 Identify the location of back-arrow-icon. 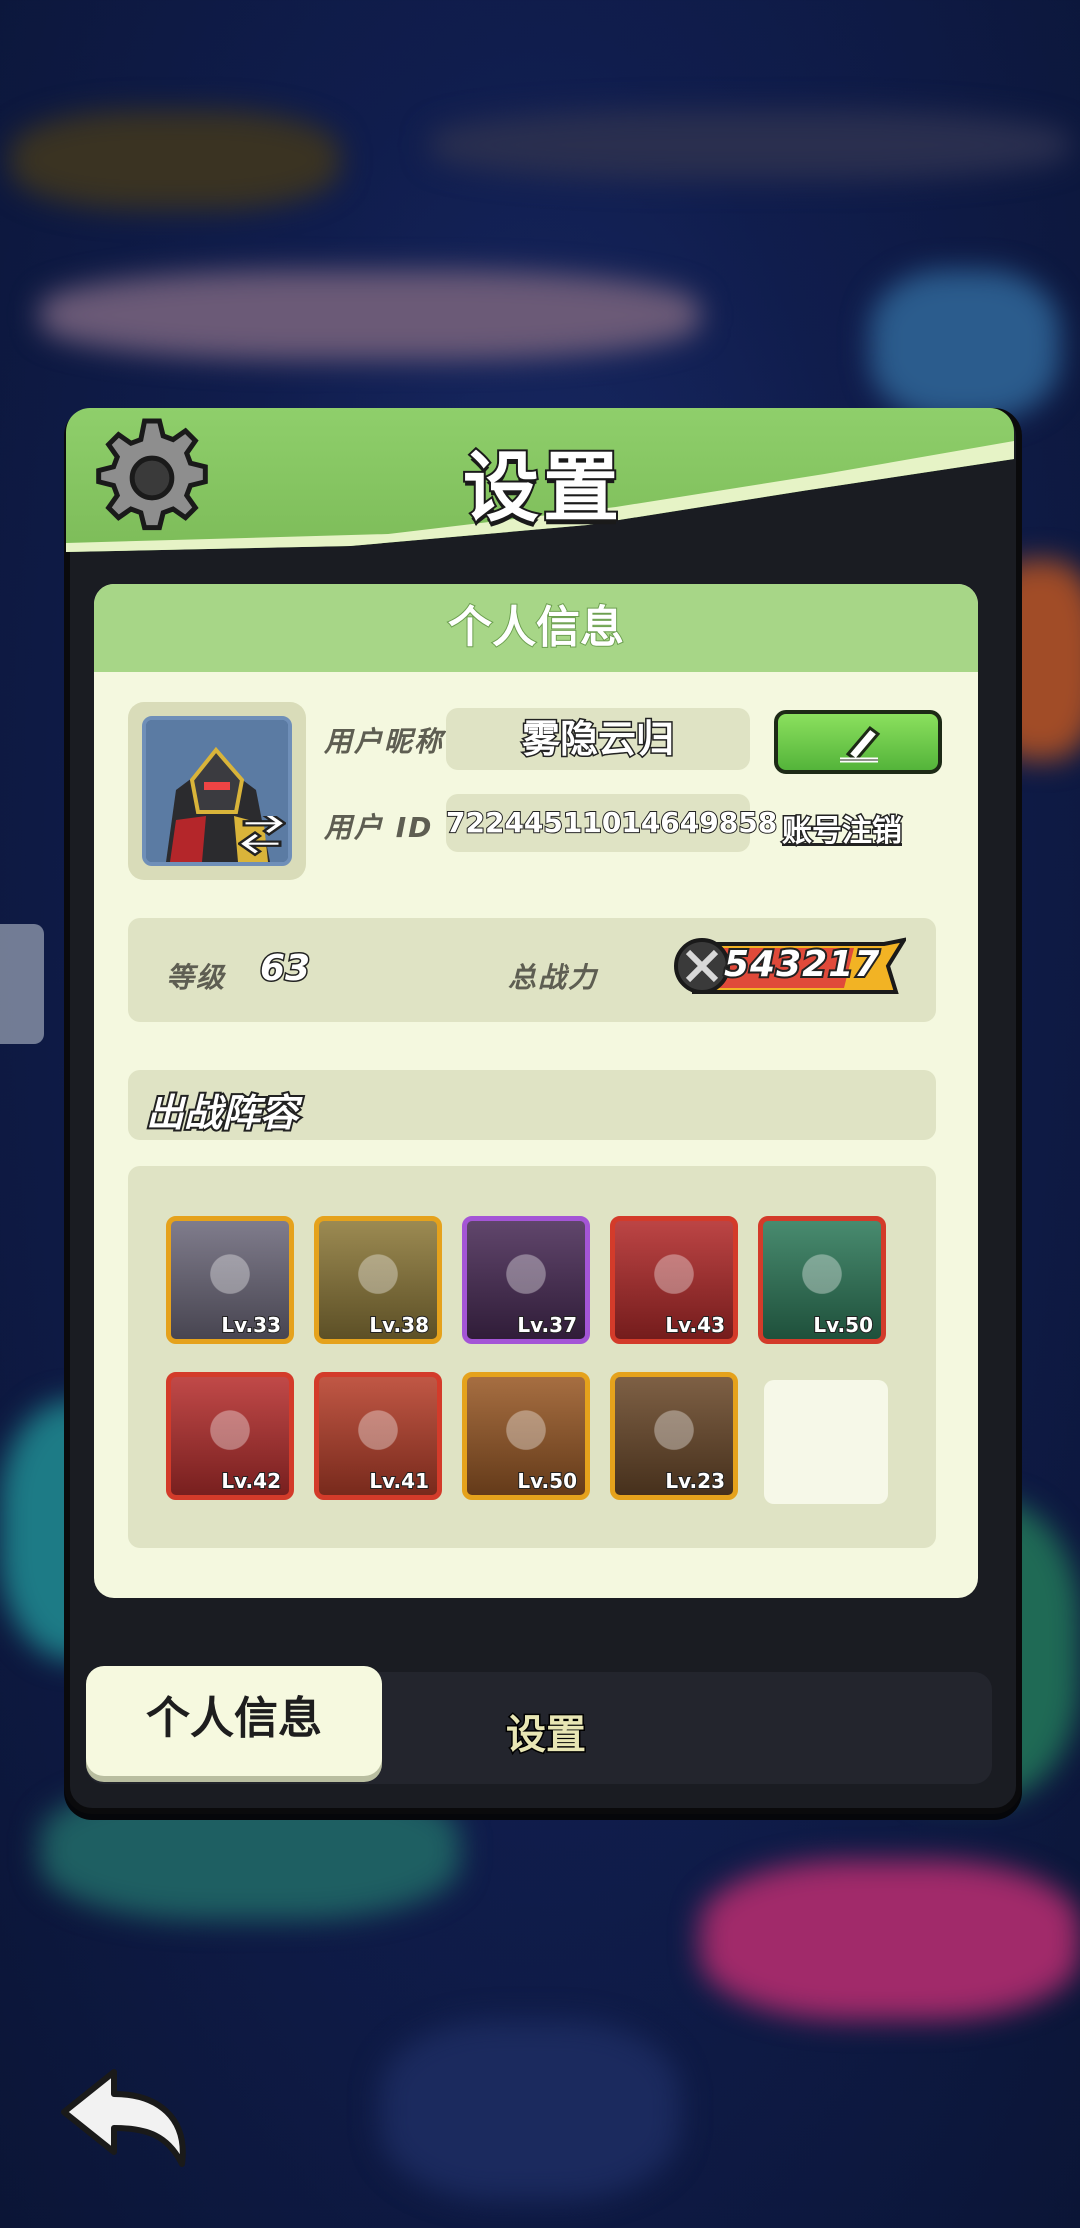
(126, 2118).